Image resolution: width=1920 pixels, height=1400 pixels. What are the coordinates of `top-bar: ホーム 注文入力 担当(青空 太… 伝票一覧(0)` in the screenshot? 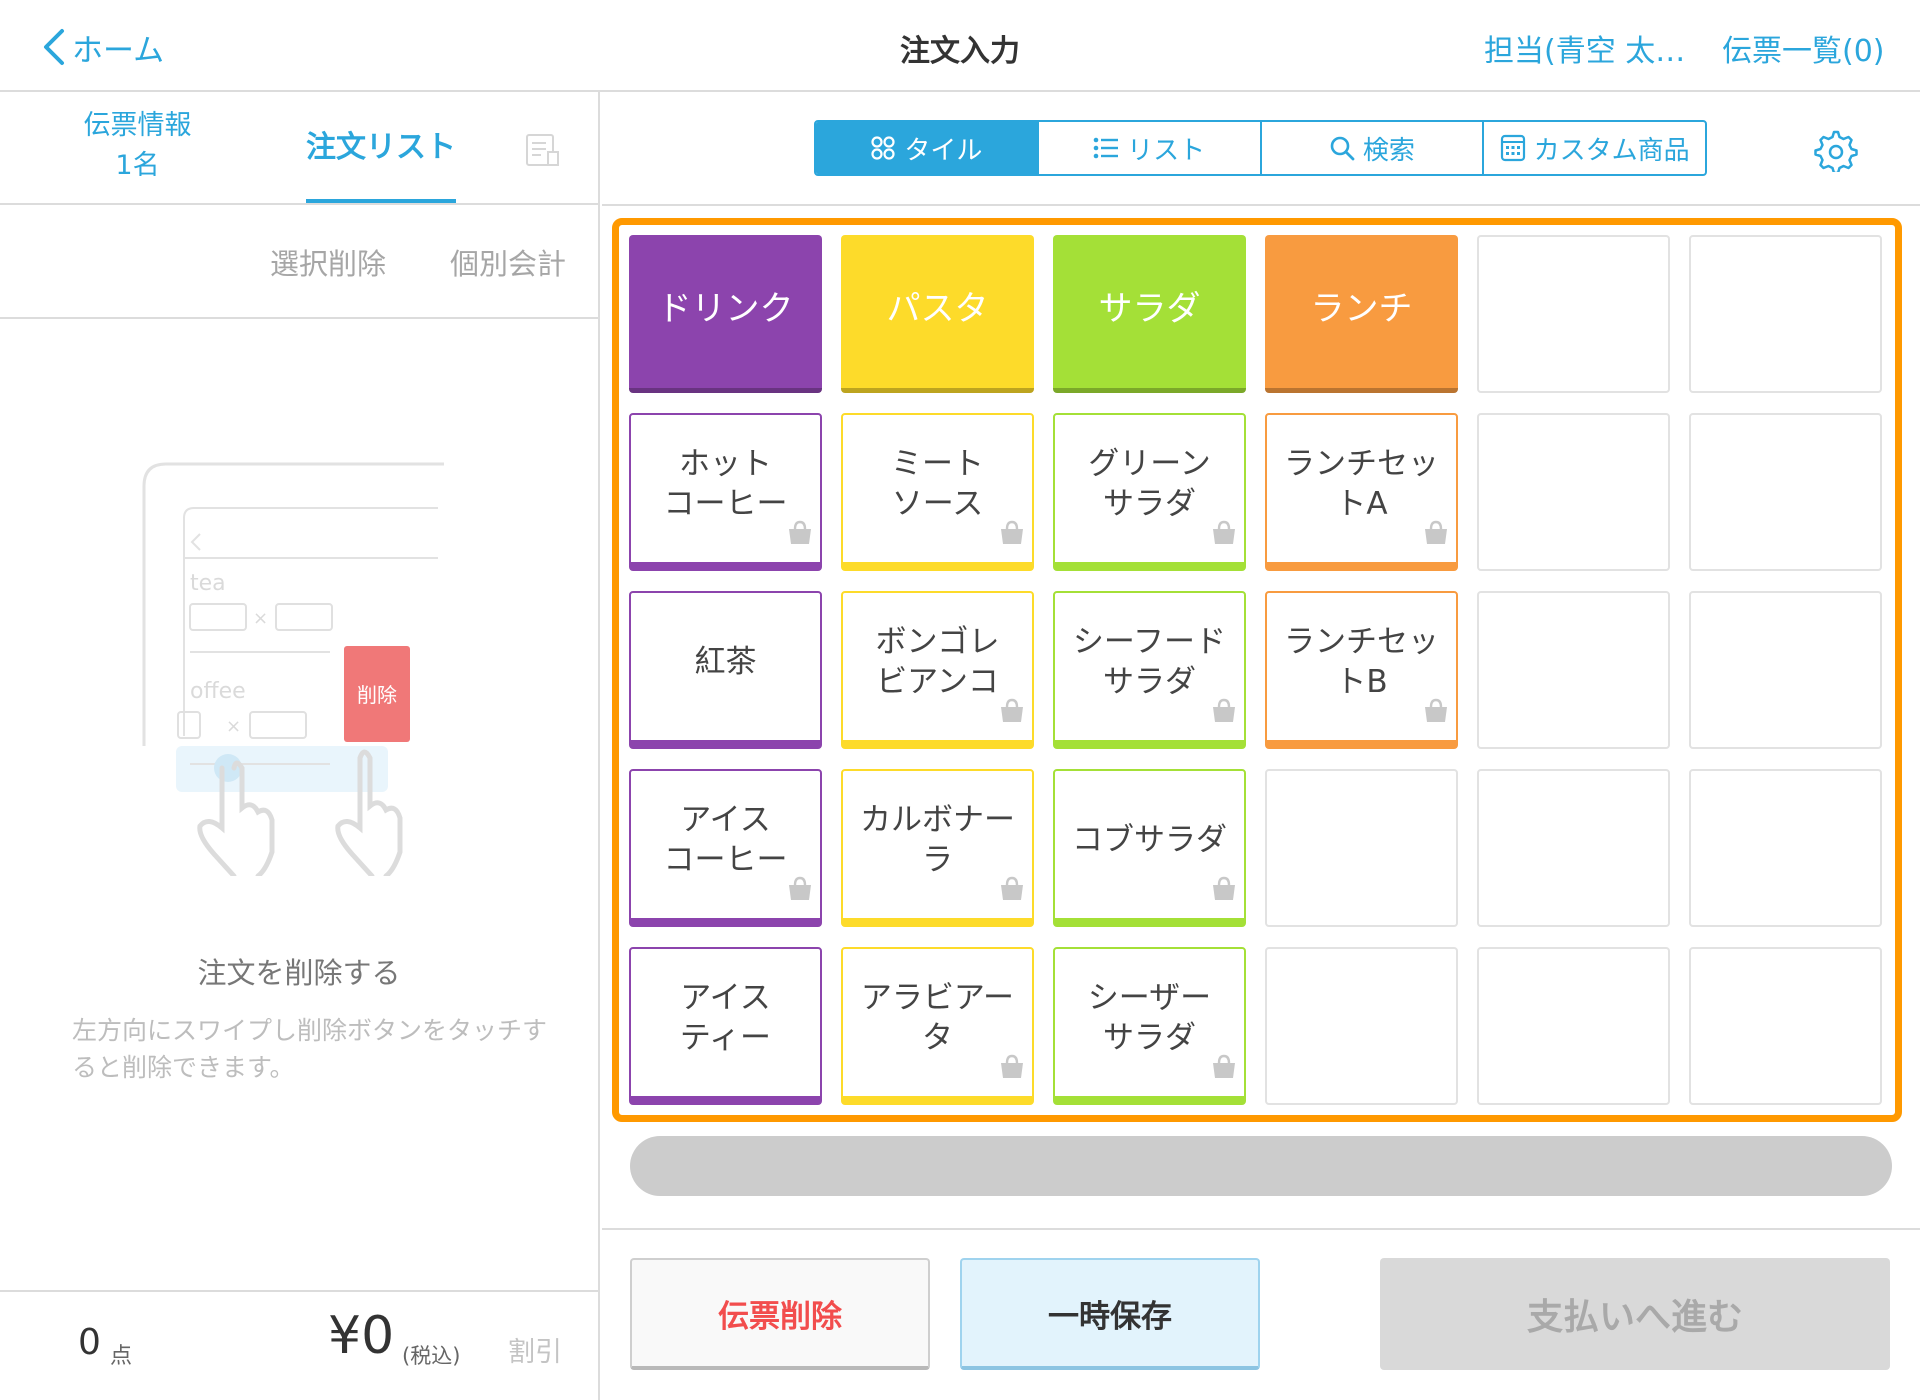 It's located at (960, 46).